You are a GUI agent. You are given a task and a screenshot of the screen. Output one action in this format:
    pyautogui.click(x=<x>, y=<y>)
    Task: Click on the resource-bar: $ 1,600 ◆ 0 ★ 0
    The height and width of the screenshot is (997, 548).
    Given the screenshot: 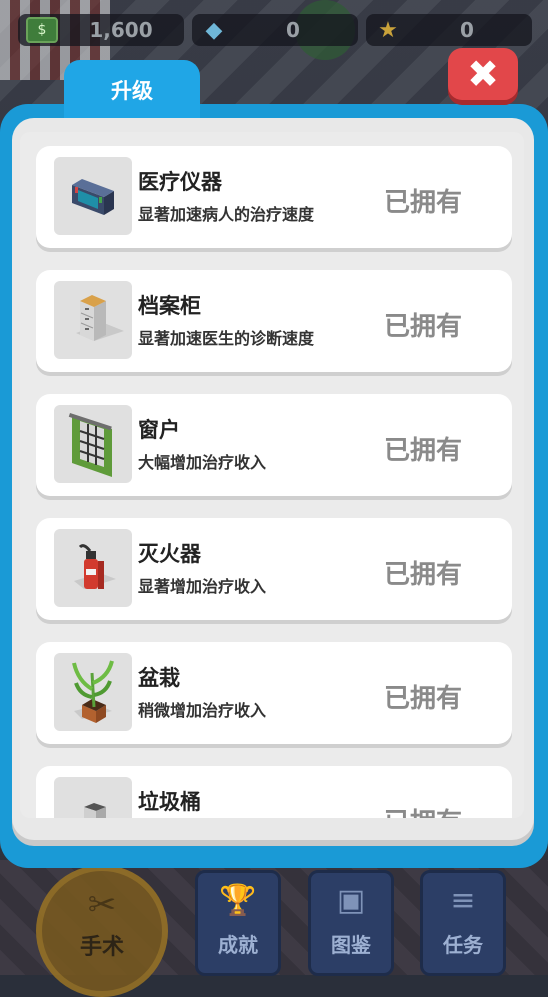 What is the action you would take?
    pyautogui.click(x=275, y=31)
    